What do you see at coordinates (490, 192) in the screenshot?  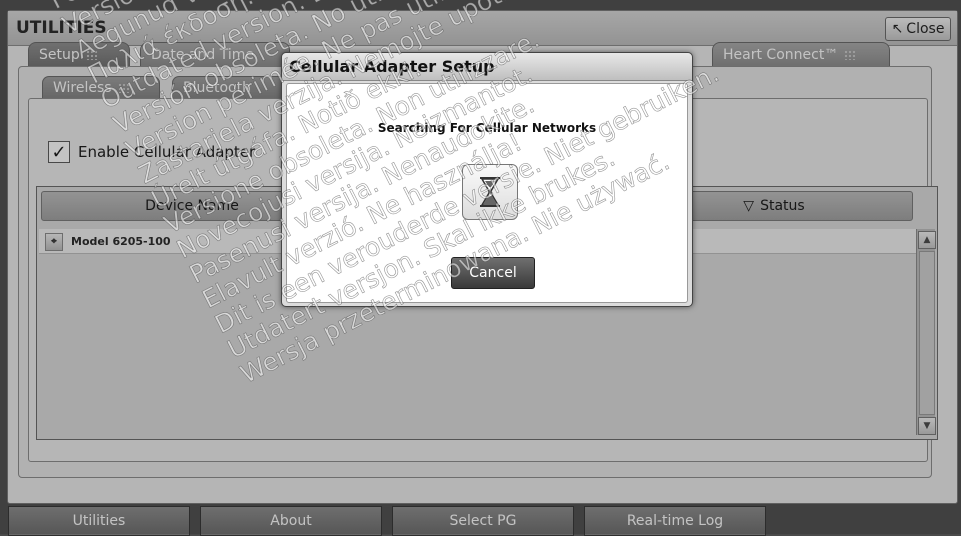 I see `hourglass-icon` at bounding box center [490, 192].